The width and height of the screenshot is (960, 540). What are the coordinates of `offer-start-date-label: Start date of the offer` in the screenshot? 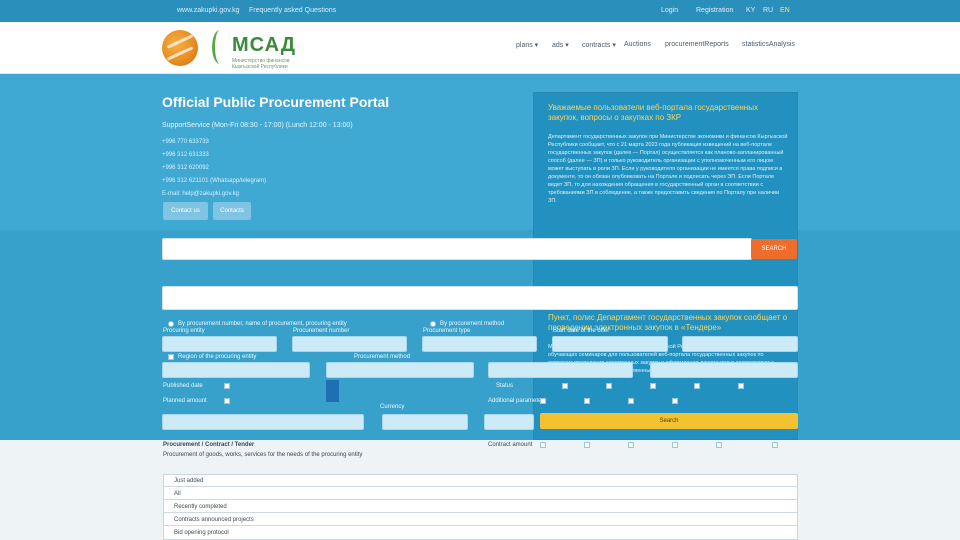 It's located at (581, 331).